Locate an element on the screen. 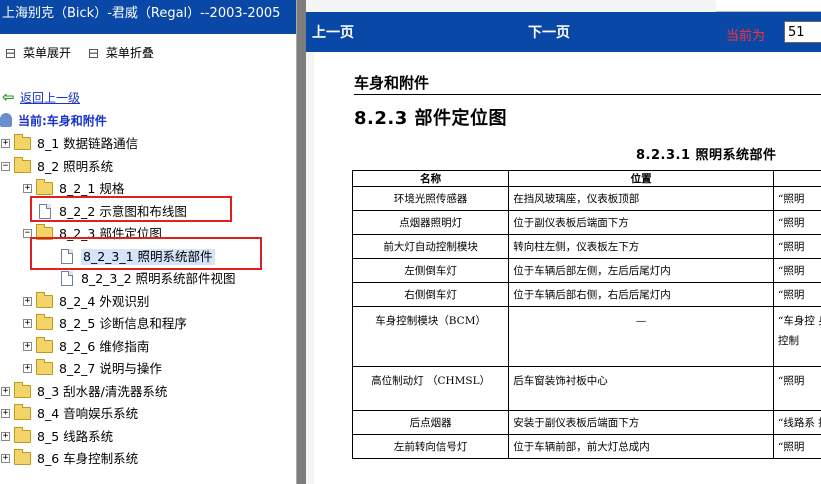 This screenshot has width=821, height=484. table-row: 左前转向信号灯 位于车辆前部，前大灯总成内 “照明 is located at coordinates (586, 446).